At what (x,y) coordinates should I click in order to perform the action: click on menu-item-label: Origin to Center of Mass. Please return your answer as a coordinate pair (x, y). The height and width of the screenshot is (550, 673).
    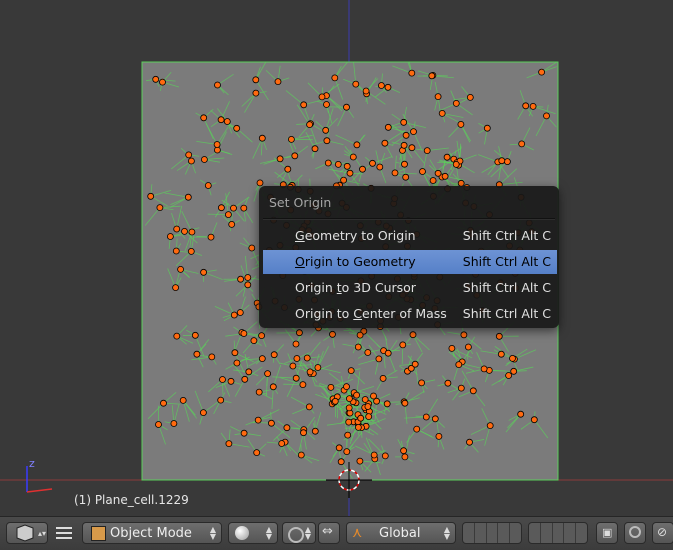
    Looking at the image, I should click on (371, 313).